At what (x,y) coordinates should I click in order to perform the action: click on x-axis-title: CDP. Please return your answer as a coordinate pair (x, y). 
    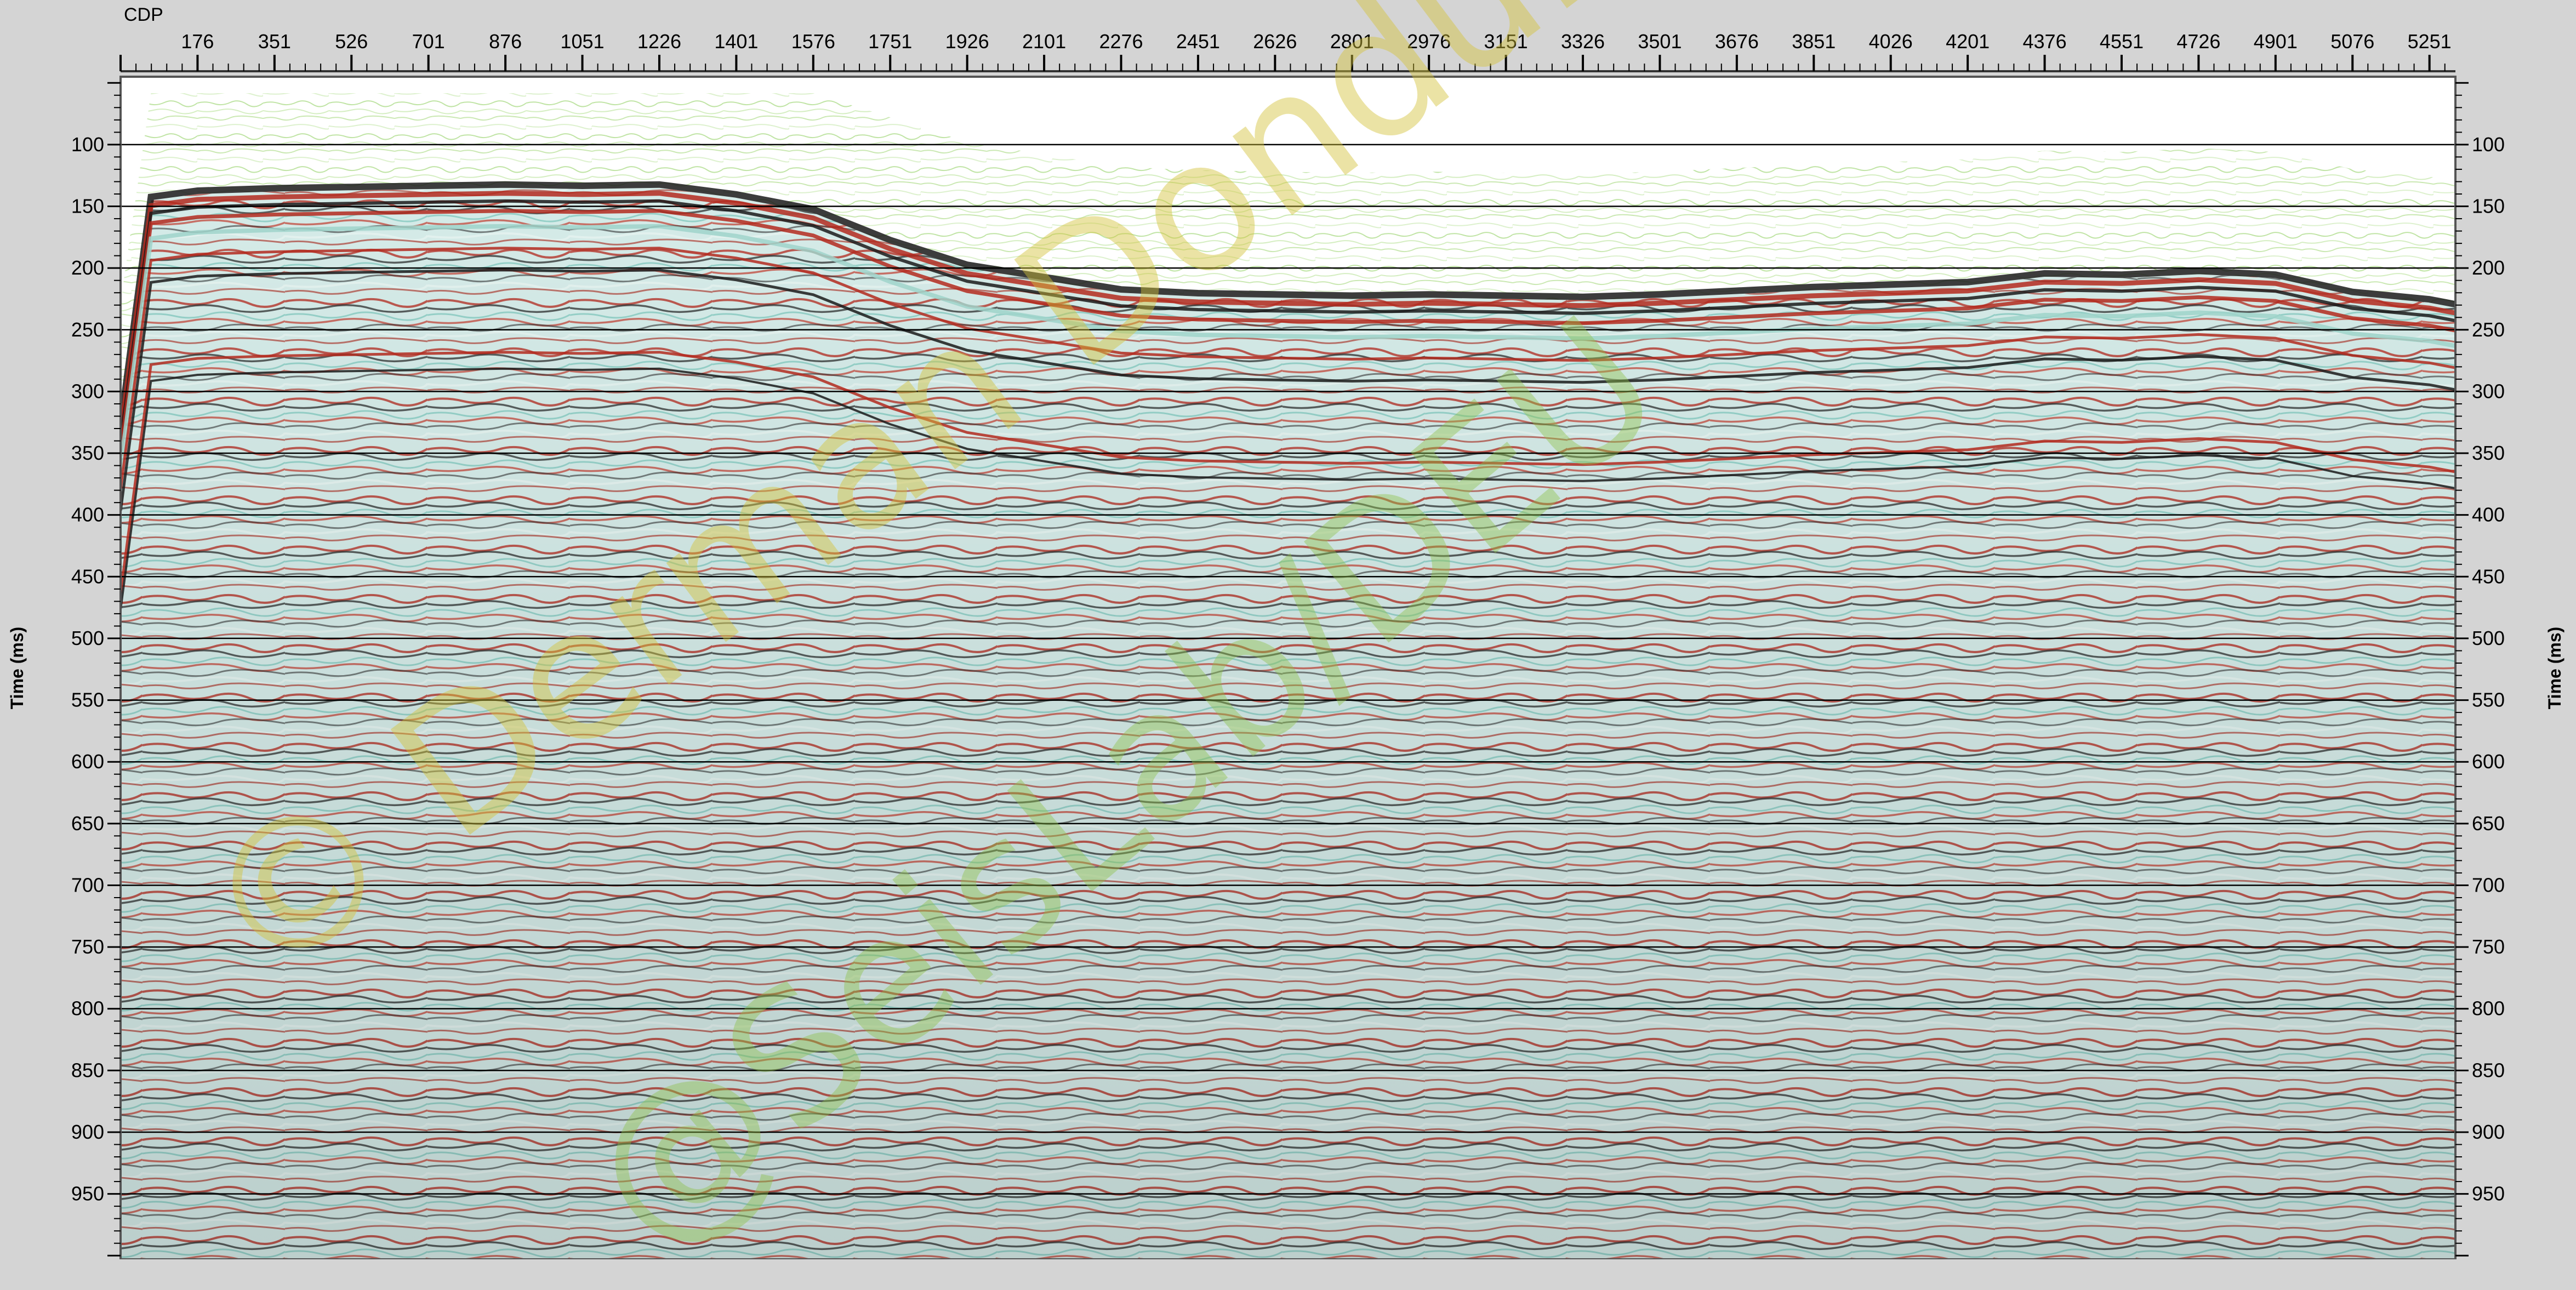
    Looking at the image, I should click on (143, 15).